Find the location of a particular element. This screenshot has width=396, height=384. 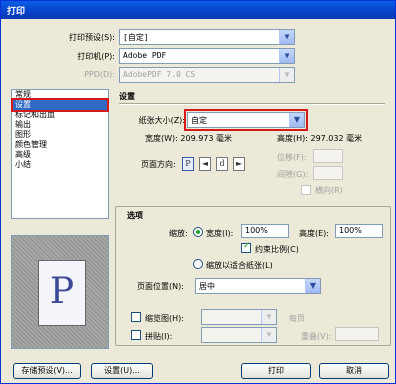

paper-size-select: 自定 ▼ is located at coordinates (246, 120).